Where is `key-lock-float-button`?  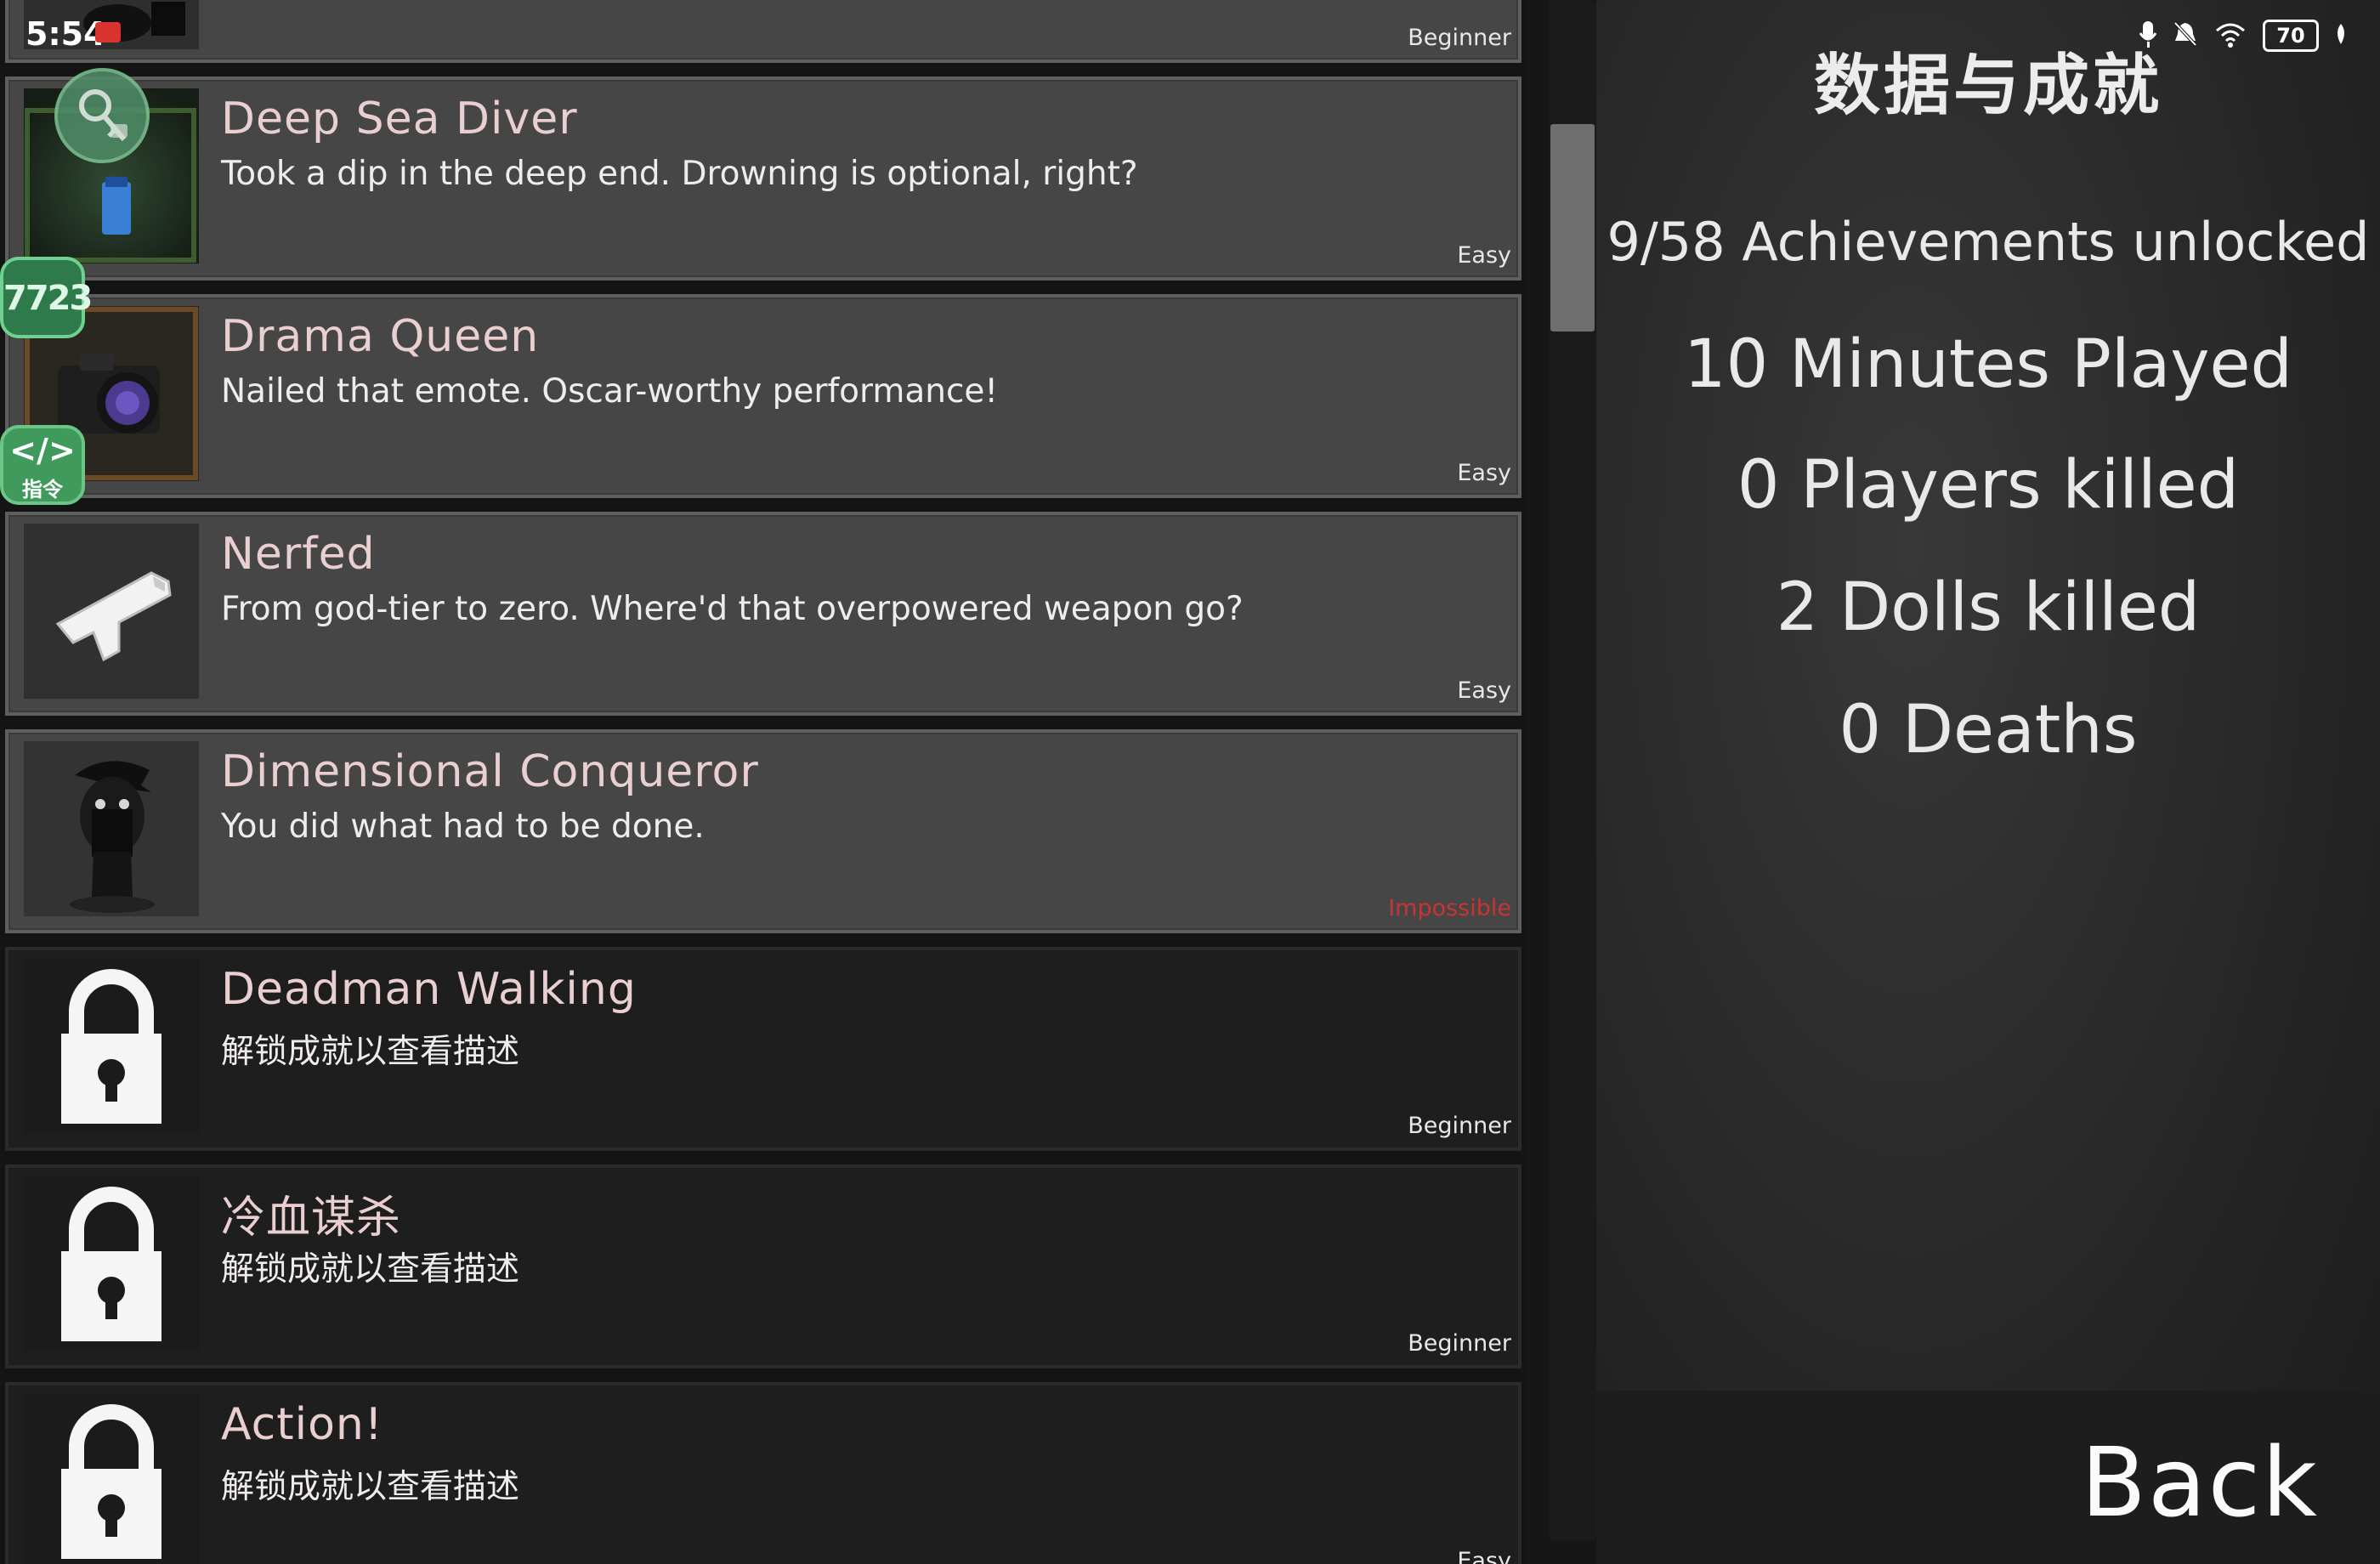
key-lock-float-button is located at coordinates (102, 115).